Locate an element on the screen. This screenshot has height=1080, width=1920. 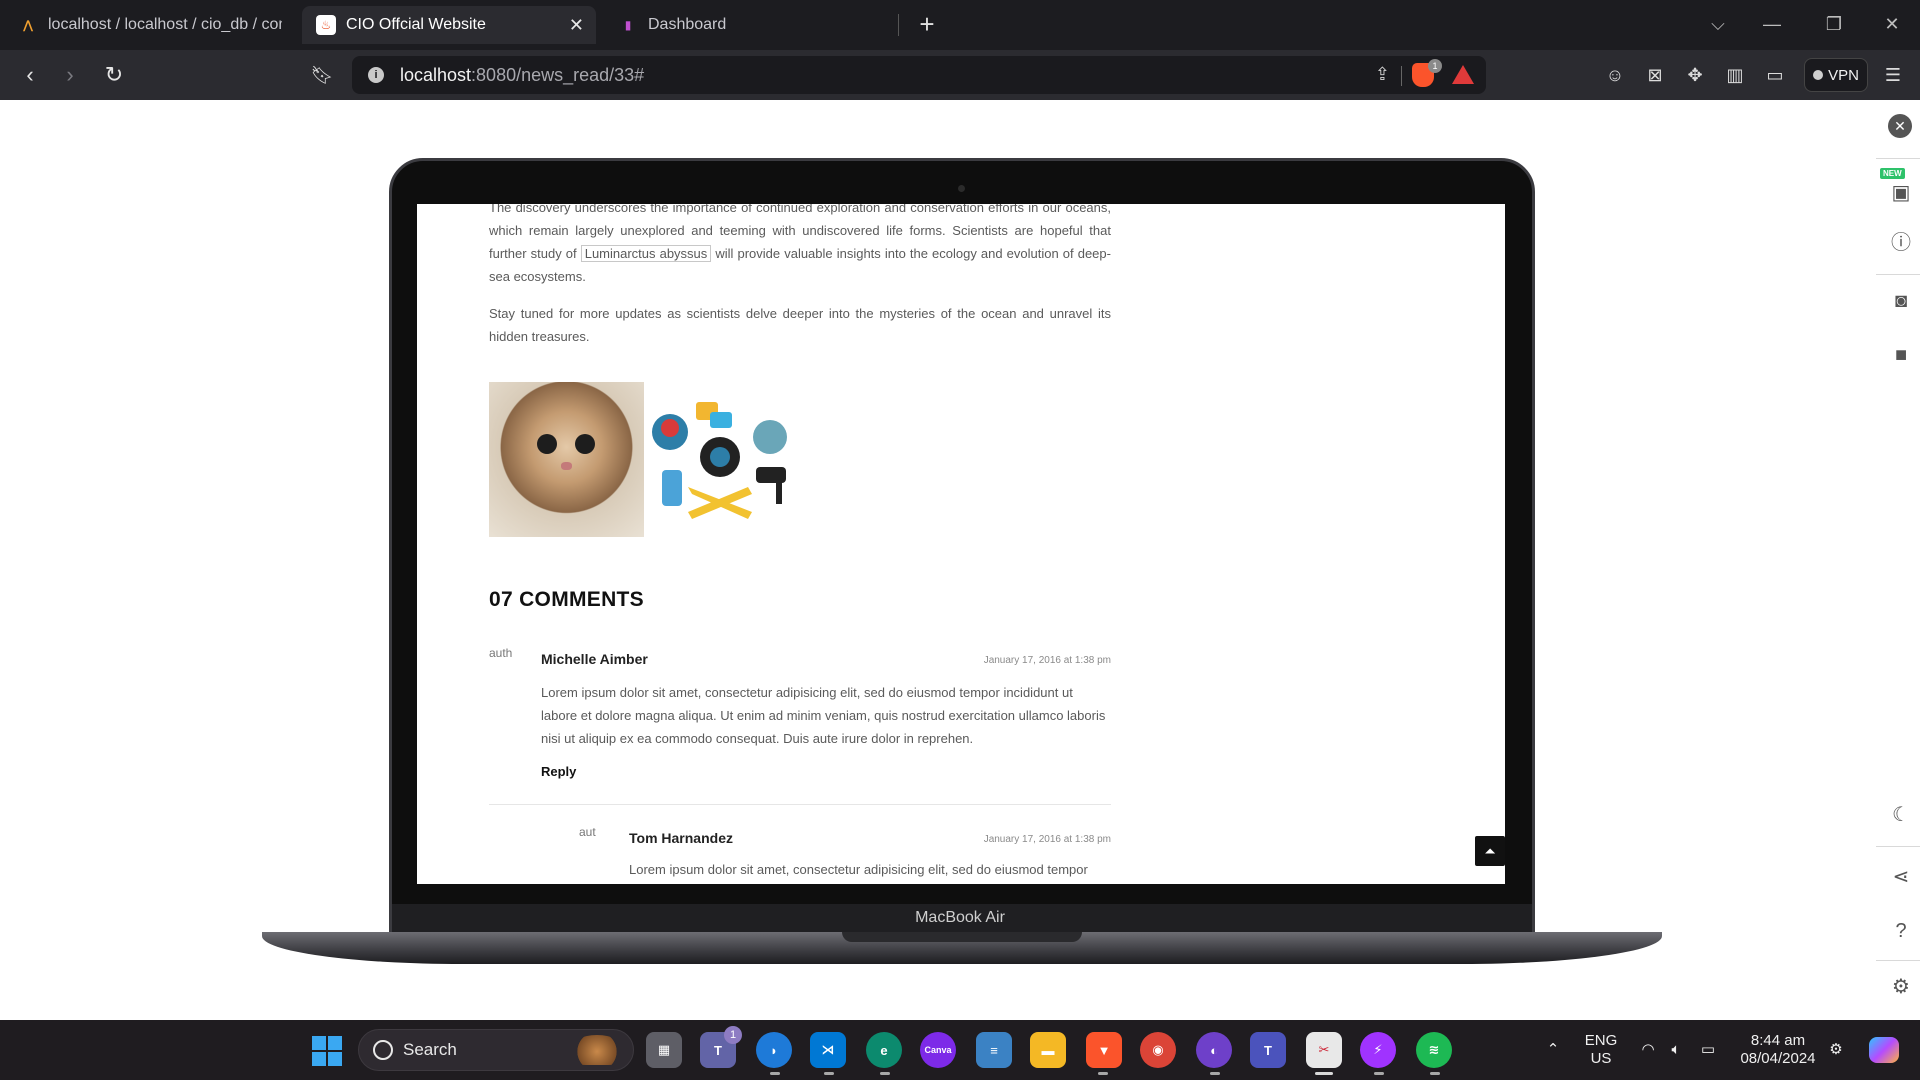
tab-phpmyadmin: ⋀ localhost / localhost / cio_db / comm is located at coordinates (150, 25).